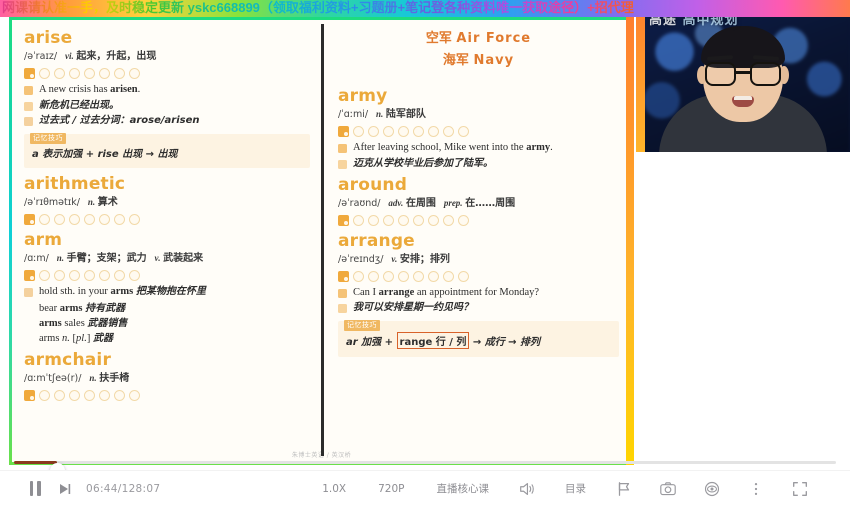 The width and height of the screenshot is (850, 506). I want to click on catalog-button: 目录, so click(575, 488).